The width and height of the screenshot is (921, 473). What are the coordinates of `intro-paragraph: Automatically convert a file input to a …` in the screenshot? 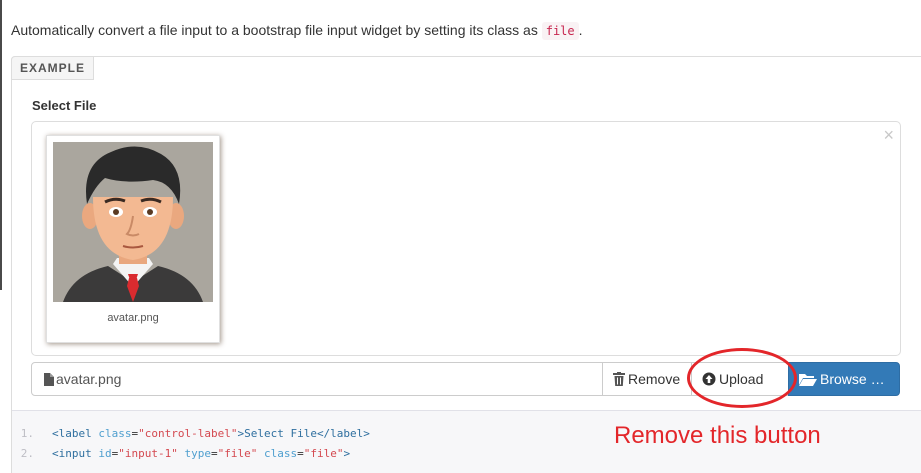 It's located at (297, 31).